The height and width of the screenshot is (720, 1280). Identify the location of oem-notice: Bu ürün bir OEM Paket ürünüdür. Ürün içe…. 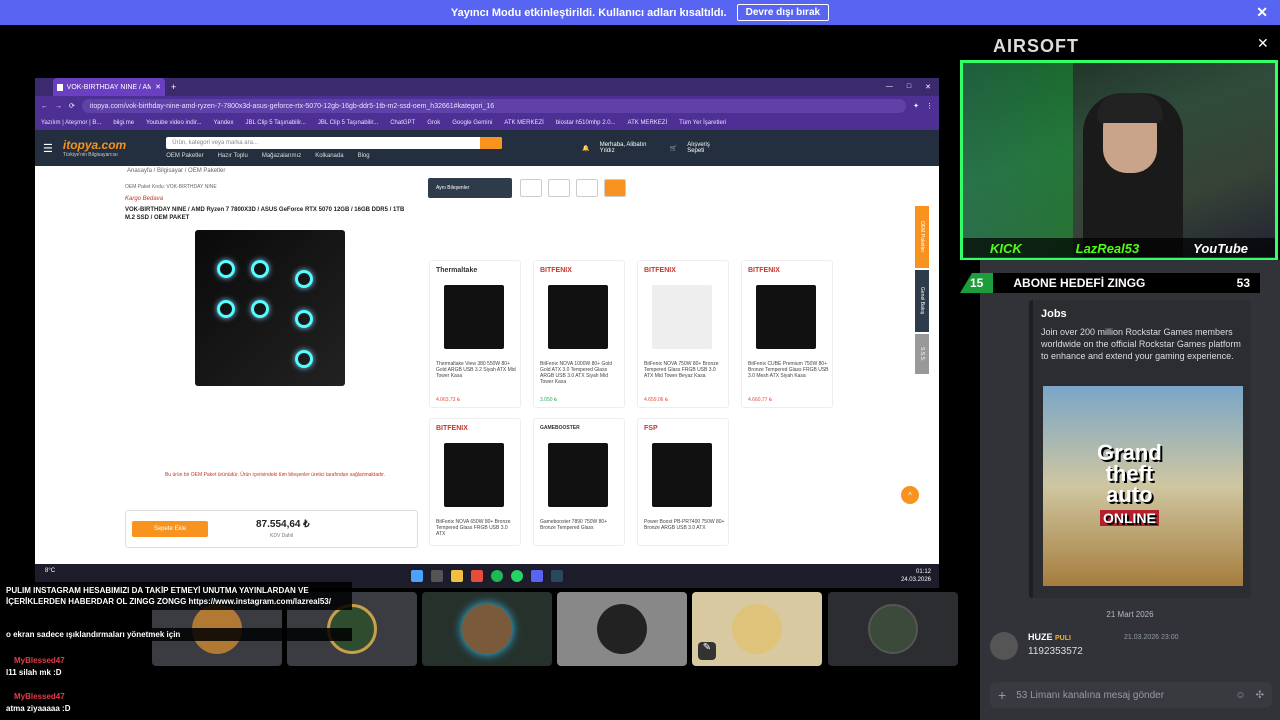
(275, 475).